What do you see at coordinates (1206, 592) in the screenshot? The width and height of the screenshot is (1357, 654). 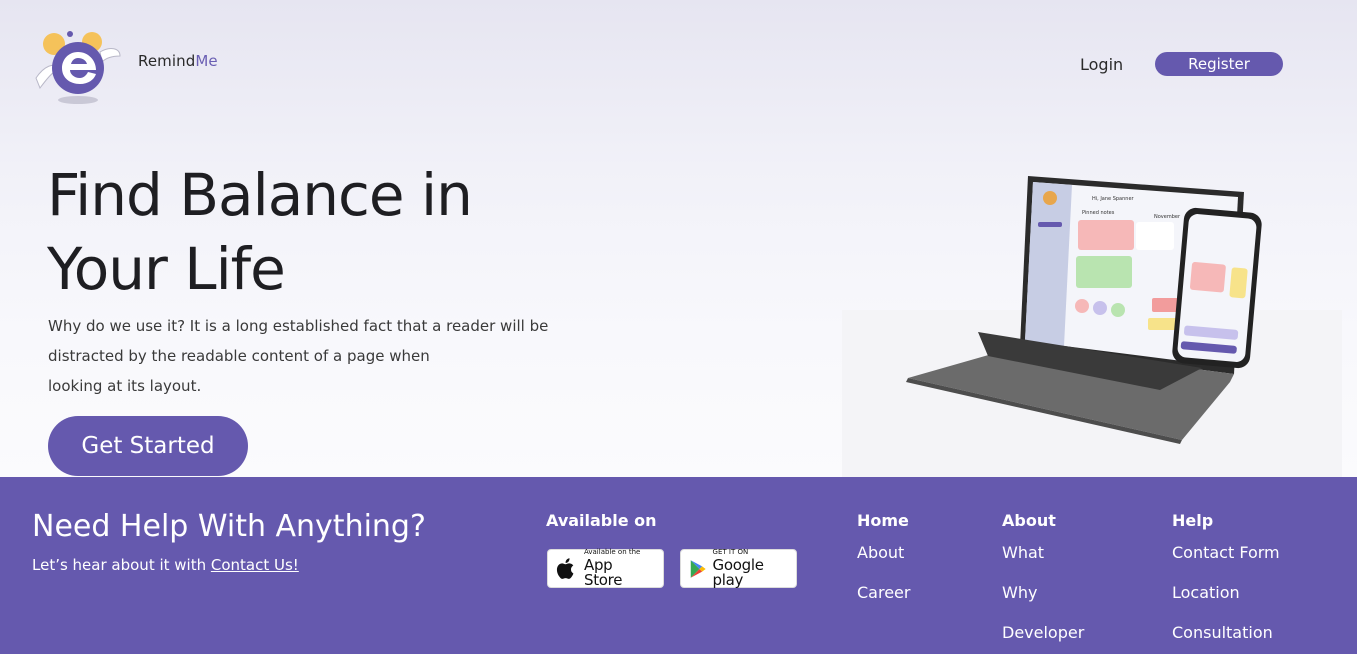 I see `footer-link-location: Location` at bounding box center [1206, 592].